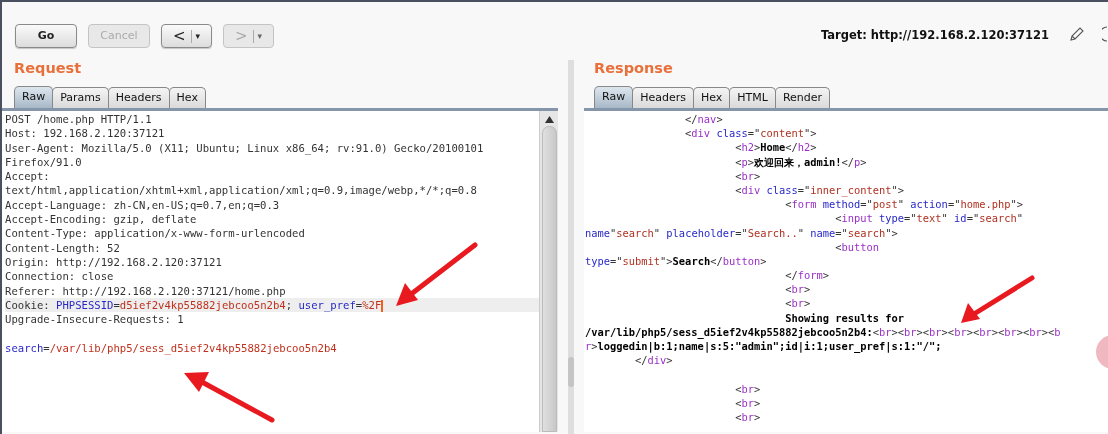  I want to click on pane-title: Response, so click(633, 68).